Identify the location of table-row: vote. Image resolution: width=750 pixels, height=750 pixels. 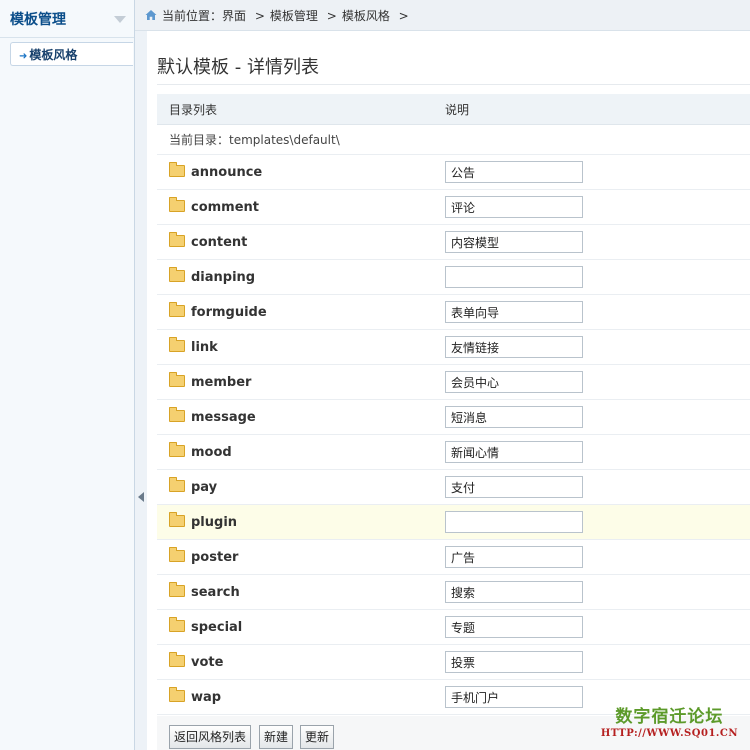
(453, 662).